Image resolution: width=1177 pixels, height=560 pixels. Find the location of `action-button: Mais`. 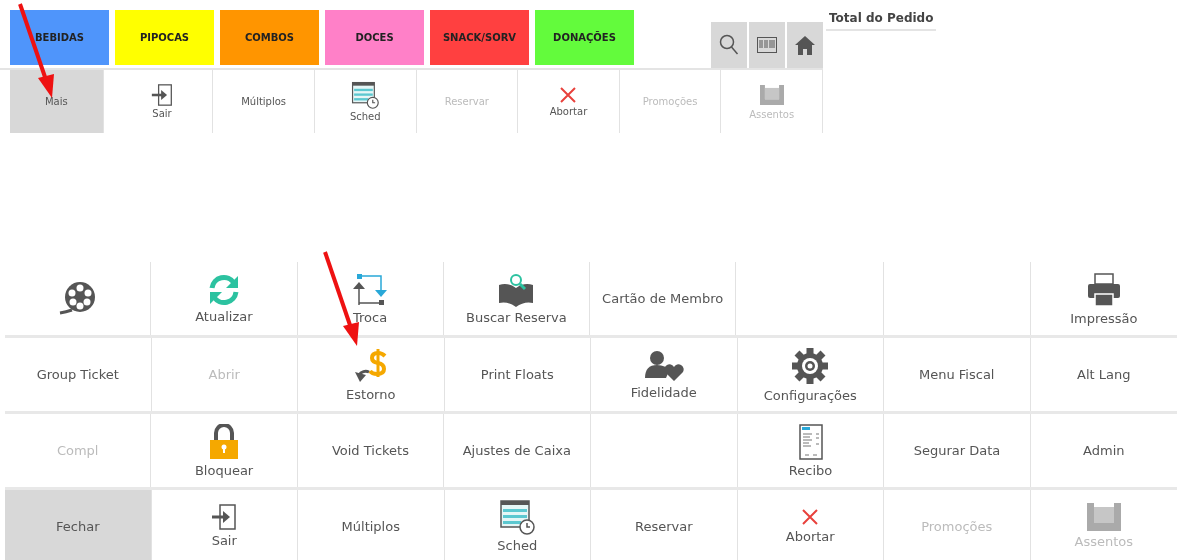

action-button: Mais is located at coordinates (57, 101).